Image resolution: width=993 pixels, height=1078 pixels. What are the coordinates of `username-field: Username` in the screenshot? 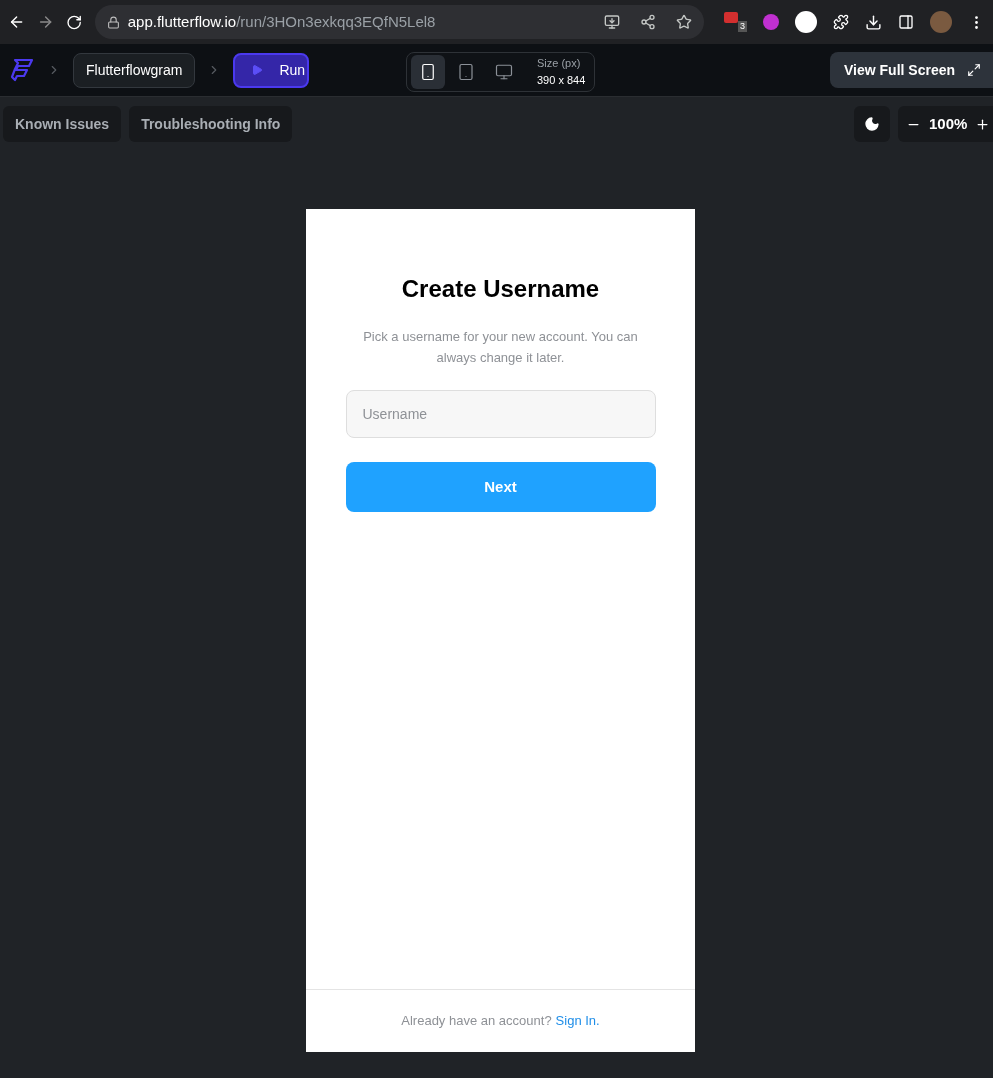 It's located at (500, 414).